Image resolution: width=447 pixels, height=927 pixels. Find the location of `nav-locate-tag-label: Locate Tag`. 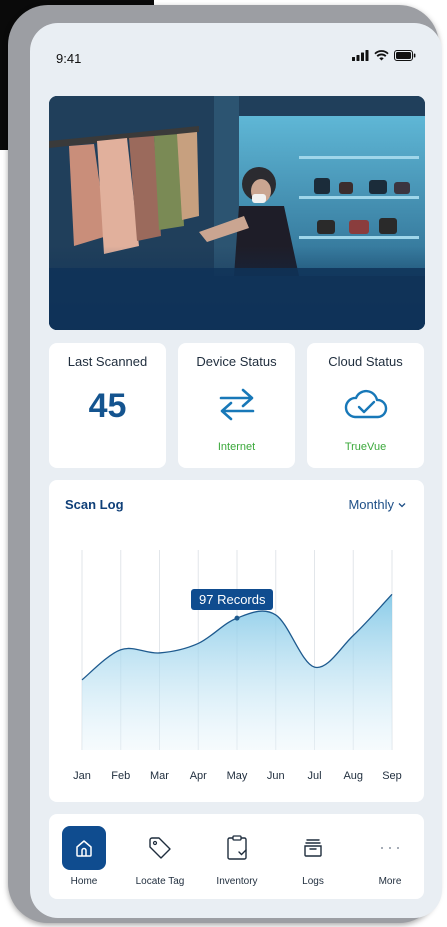

nav-locate-tag-label: Locate Tag is located at coordinates (160, 881).